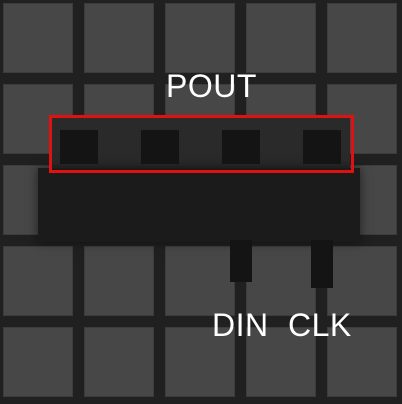 The height and width of the screenshot is (404, 402). Describe the element at coordinates (322, 264) in the screenshot. I see `clk-pin` at that location.